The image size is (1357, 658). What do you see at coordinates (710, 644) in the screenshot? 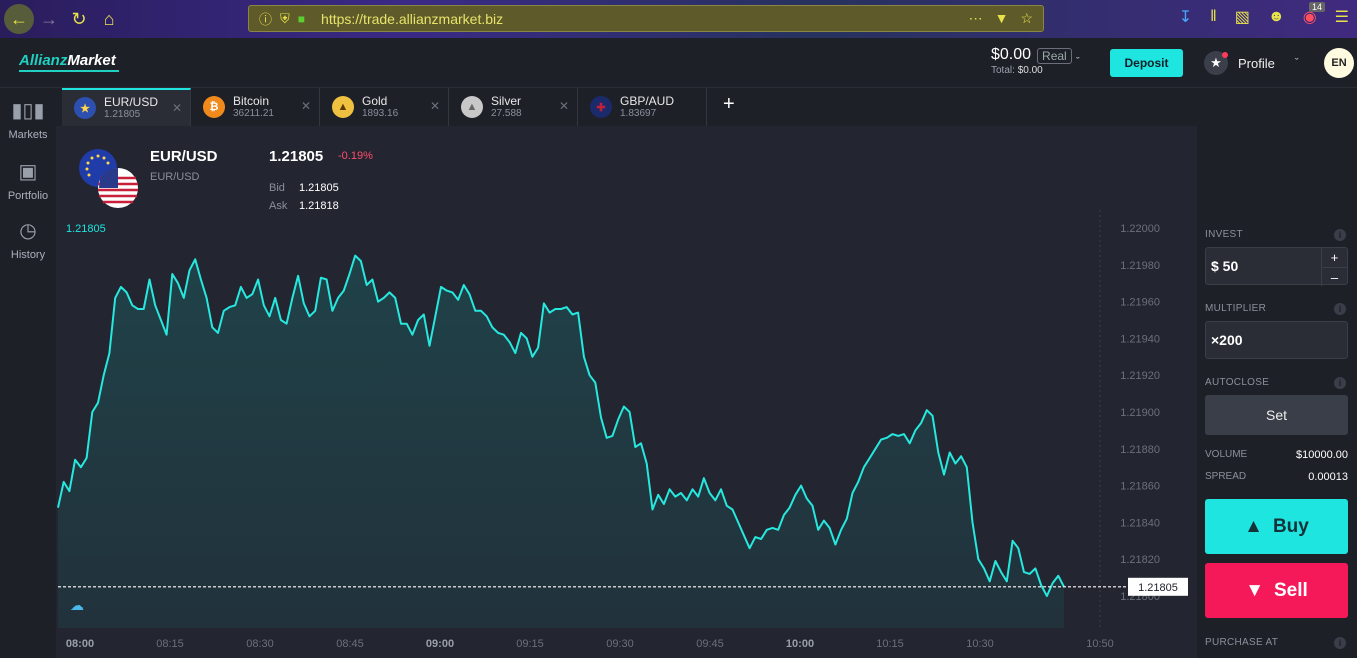
I see `x-tick-label: 09:45` at bounding box center [710, 644].